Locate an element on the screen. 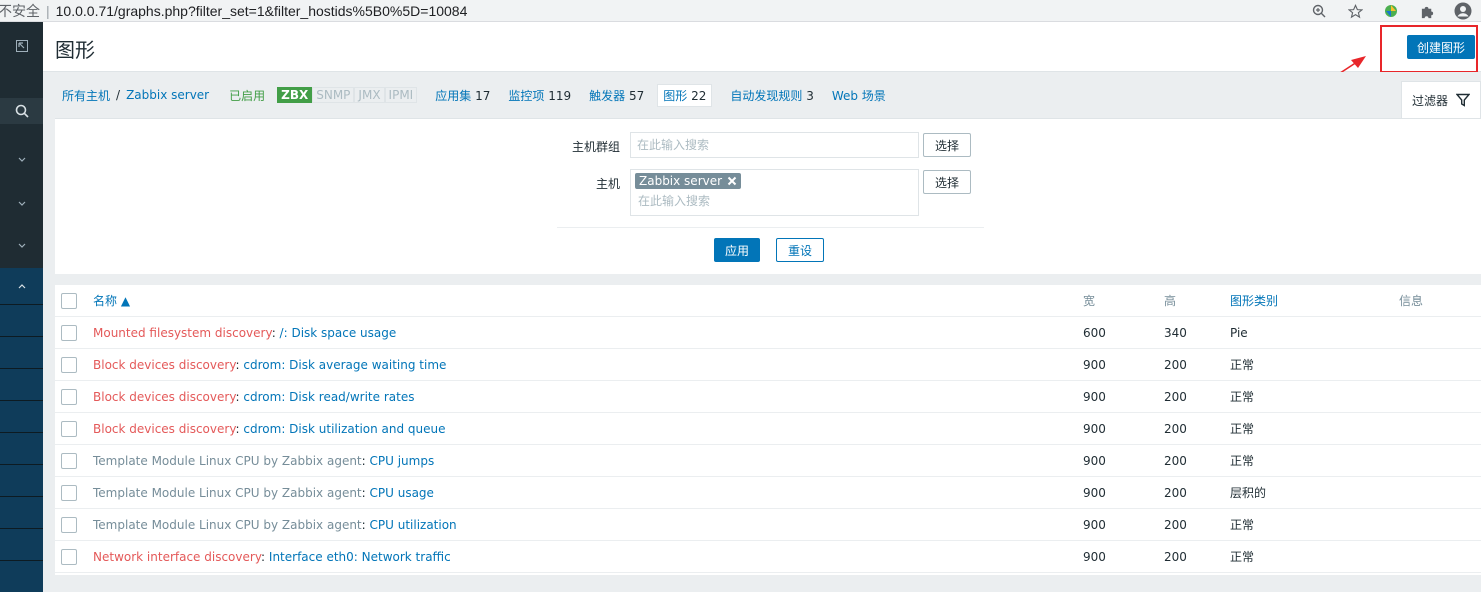 This screenshot has width=1481, height=592. graph-name-link: CPU utilization is located at coordinates (413, 525).